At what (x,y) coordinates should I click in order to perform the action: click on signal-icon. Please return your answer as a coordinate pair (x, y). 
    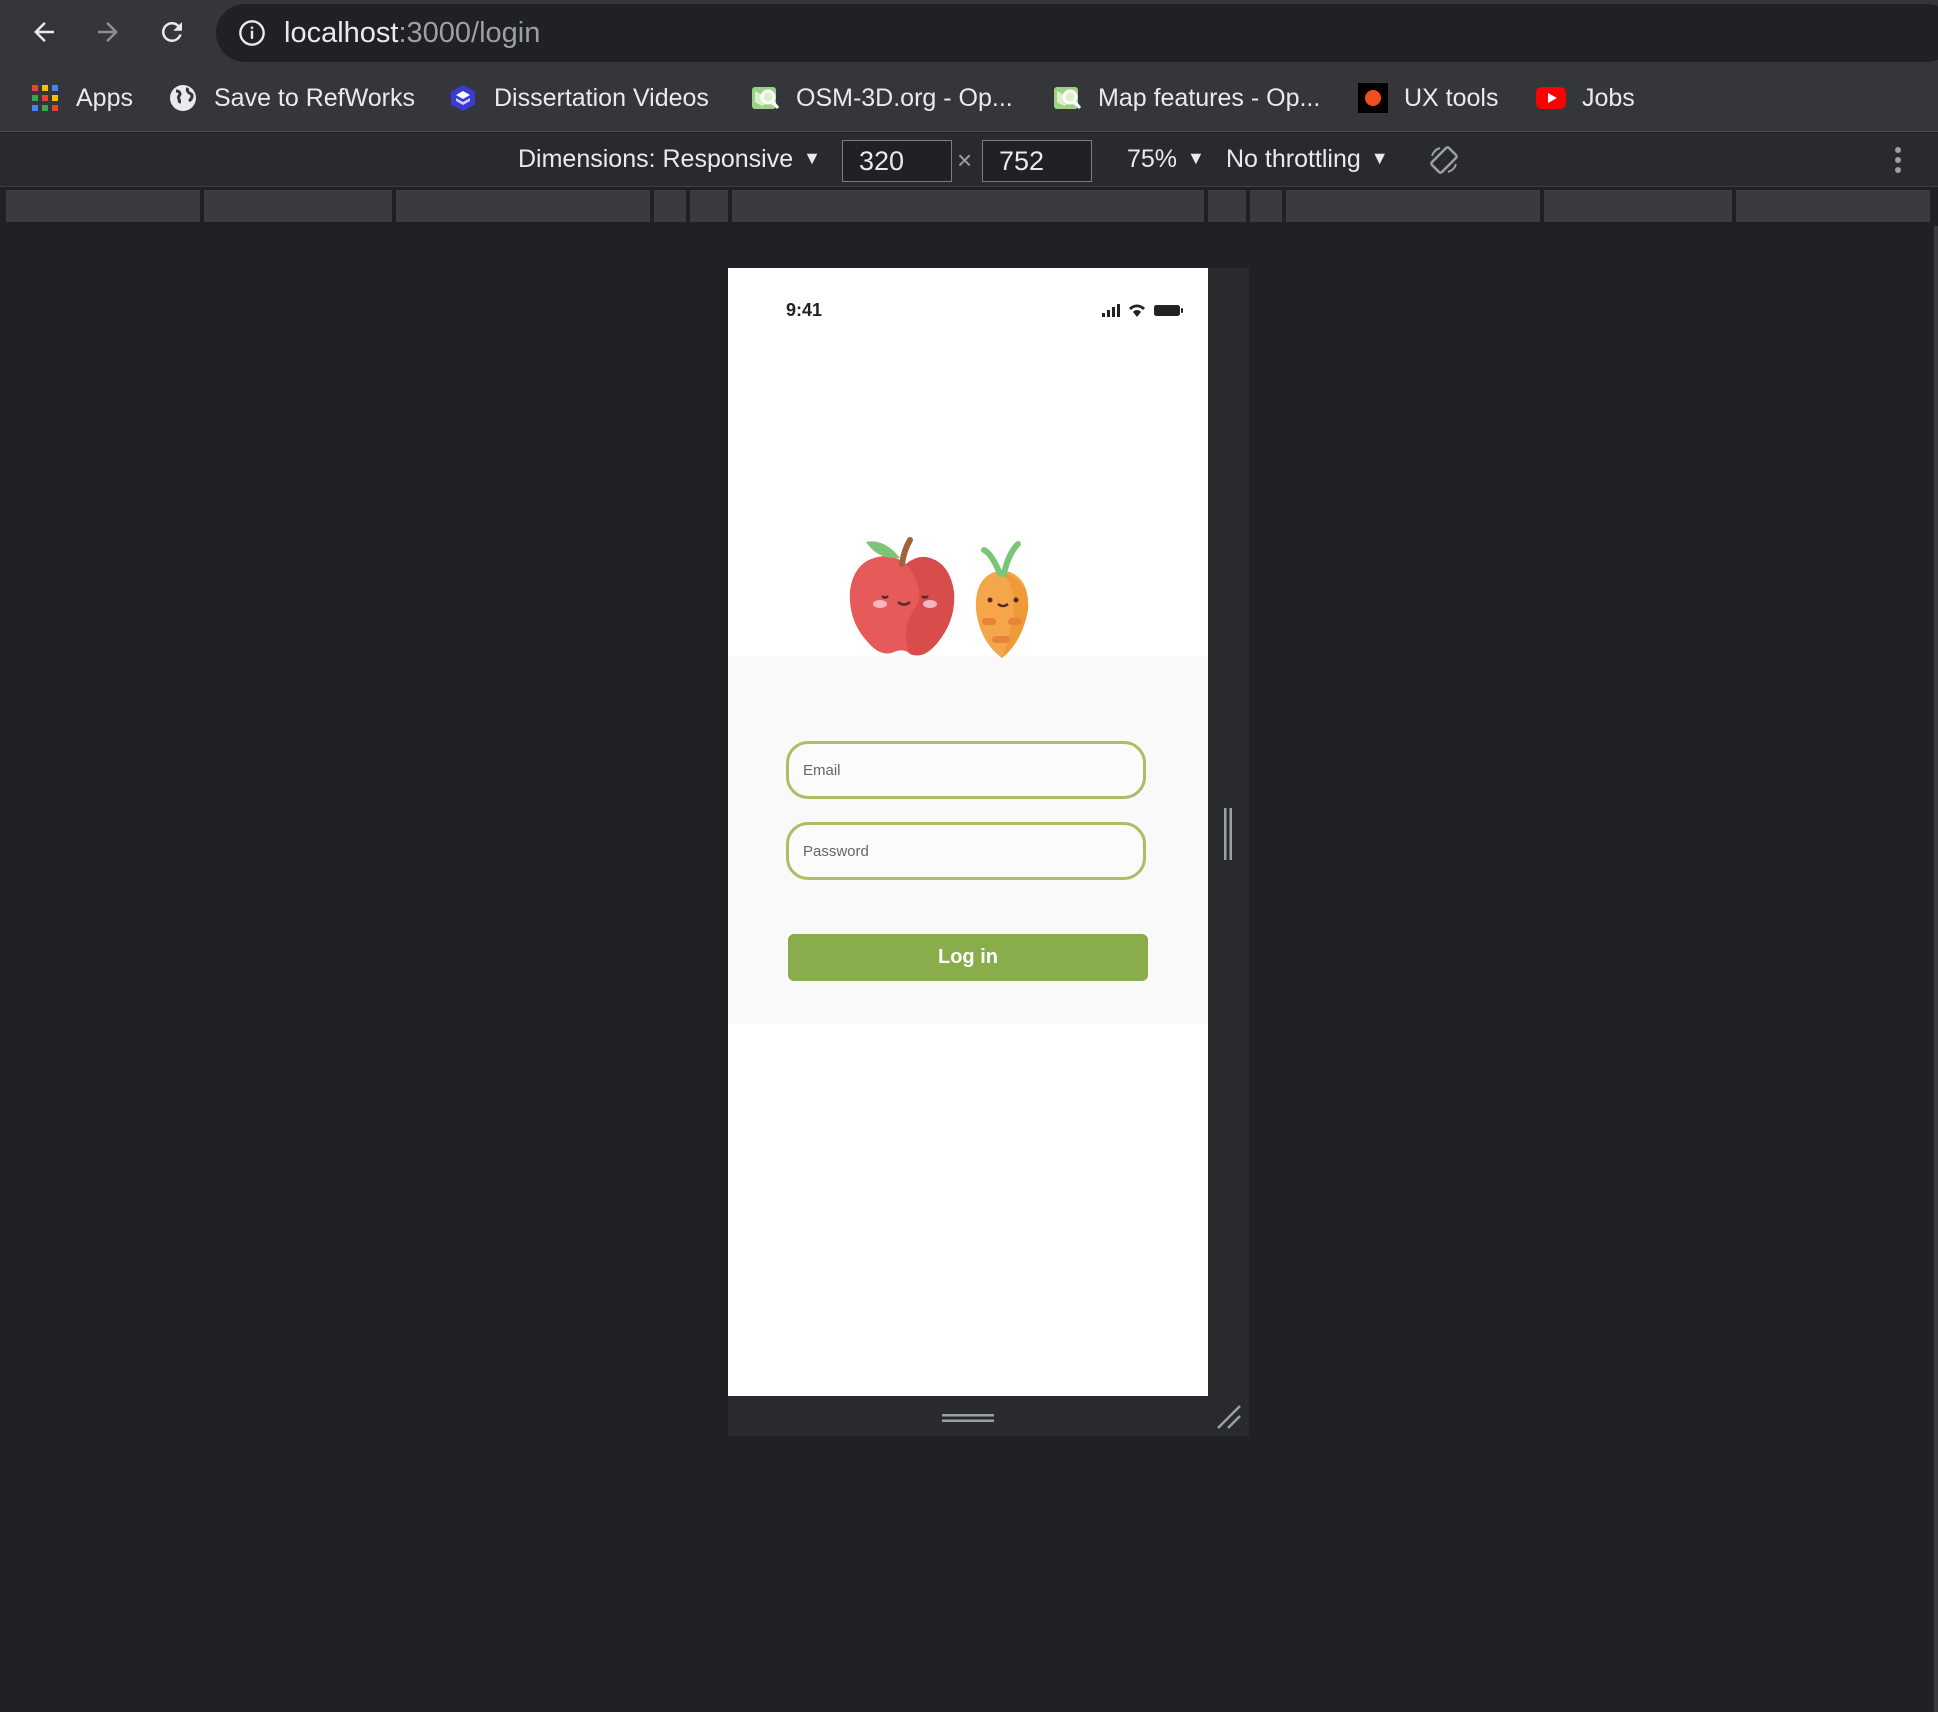
    Looking at the image, I should click on (1111, 310).